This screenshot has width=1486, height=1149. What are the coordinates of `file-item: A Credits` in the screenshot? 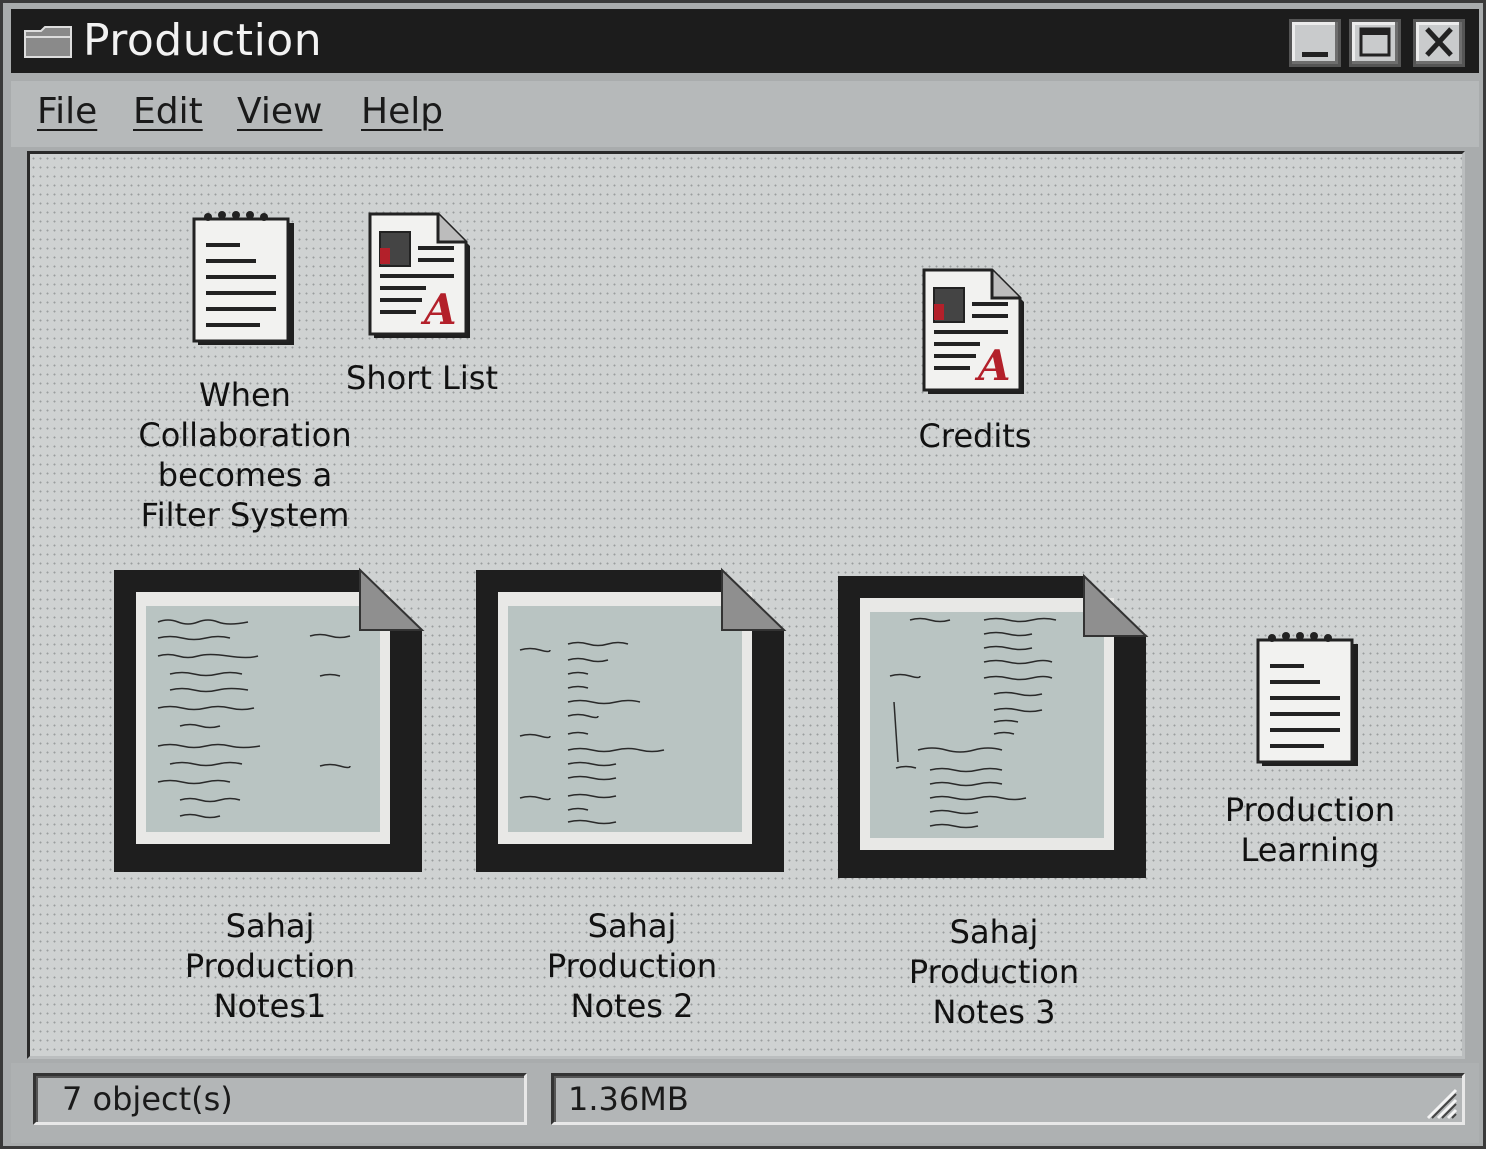 It's located at (975, 368).